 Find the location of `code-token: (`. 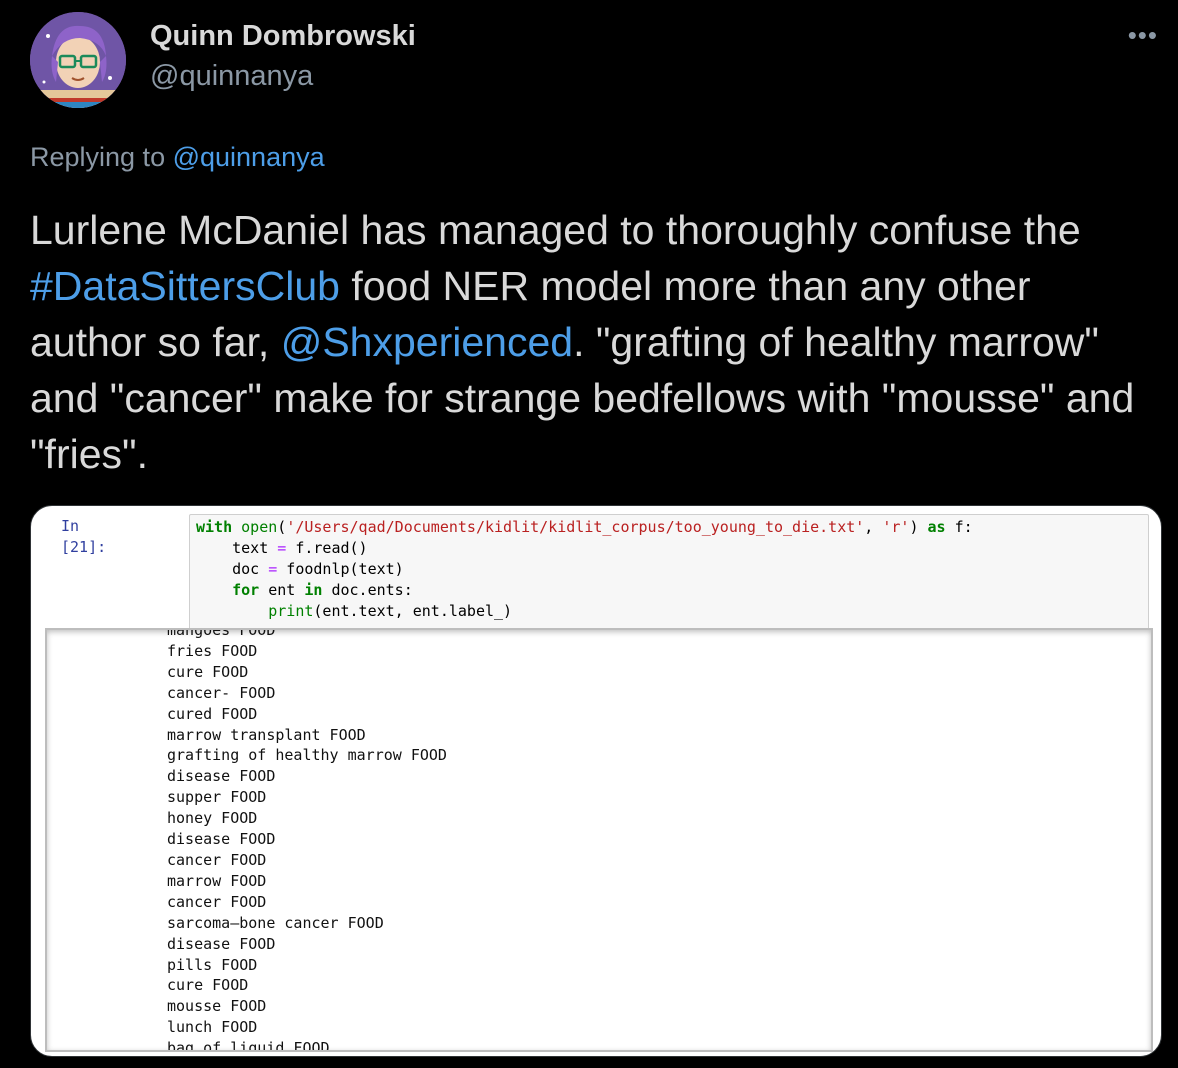

code-token: ( is located at coordinates (282, 527).